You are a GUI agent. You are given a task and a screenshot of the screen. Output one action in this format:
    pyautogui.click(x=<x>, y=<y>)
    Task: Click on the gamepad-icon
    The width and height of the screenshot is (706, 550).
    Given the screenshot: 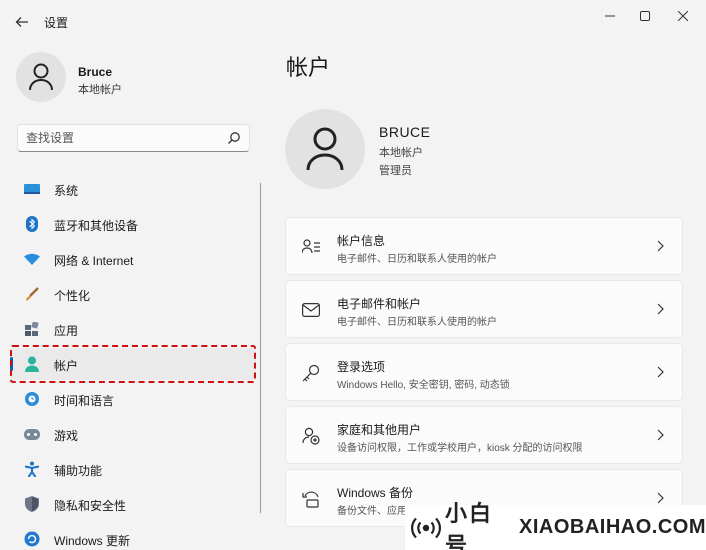 What is the action you would take?
    pyautogui.click(x=32, y=434)
    